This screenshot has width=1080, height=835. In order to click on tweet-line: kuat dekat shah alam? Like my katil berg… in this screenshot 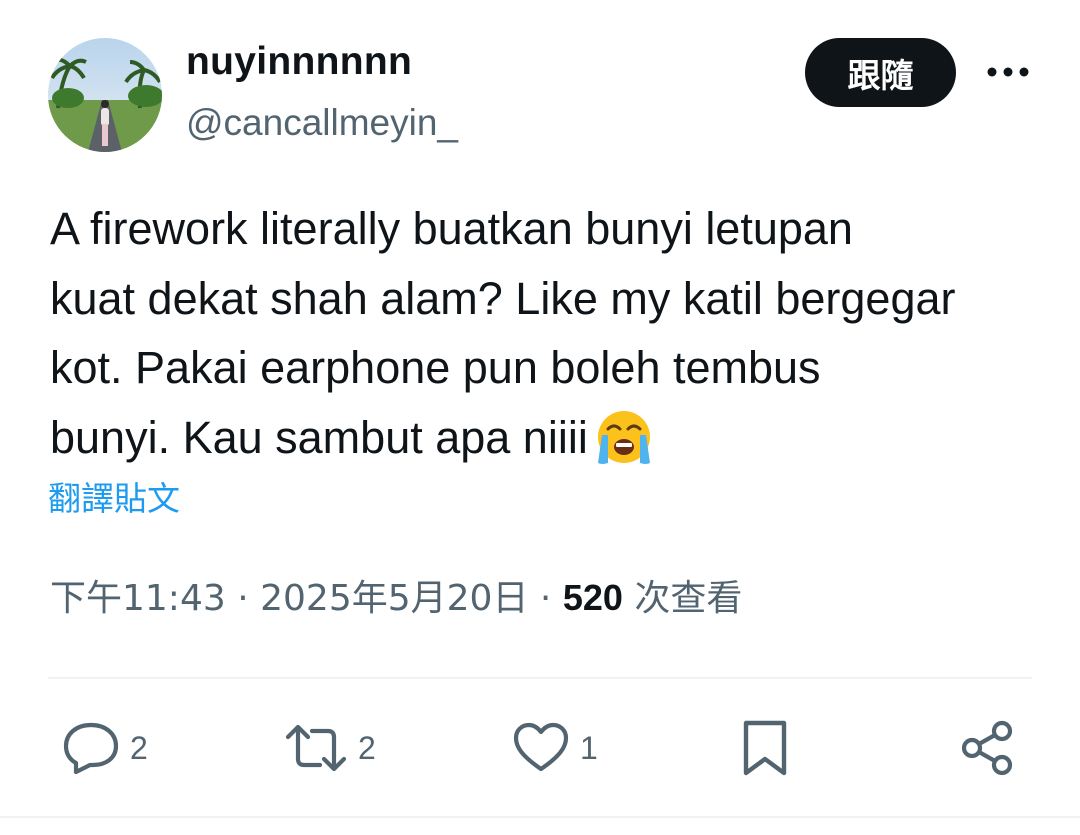, I will do `click(503, 298)`.